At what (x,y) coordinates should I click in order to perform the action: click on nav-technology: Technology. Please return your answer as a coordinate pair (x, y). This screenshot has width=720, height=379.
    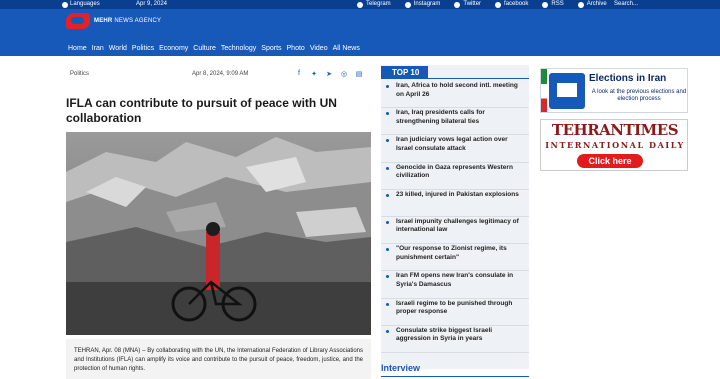
    Looking at the image, I should click on (238, 48).